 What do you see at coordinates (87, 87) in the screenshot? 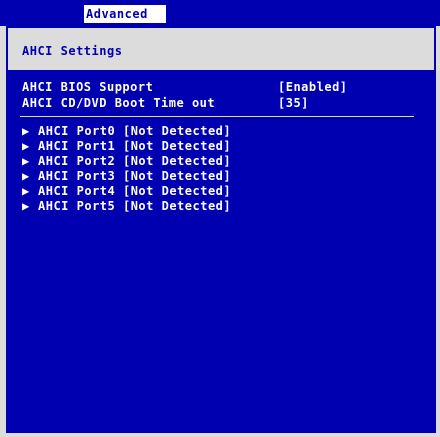
I see `setting-ahci-bios-support: AHCI BIOS Support` at bounding box center [87, 87].